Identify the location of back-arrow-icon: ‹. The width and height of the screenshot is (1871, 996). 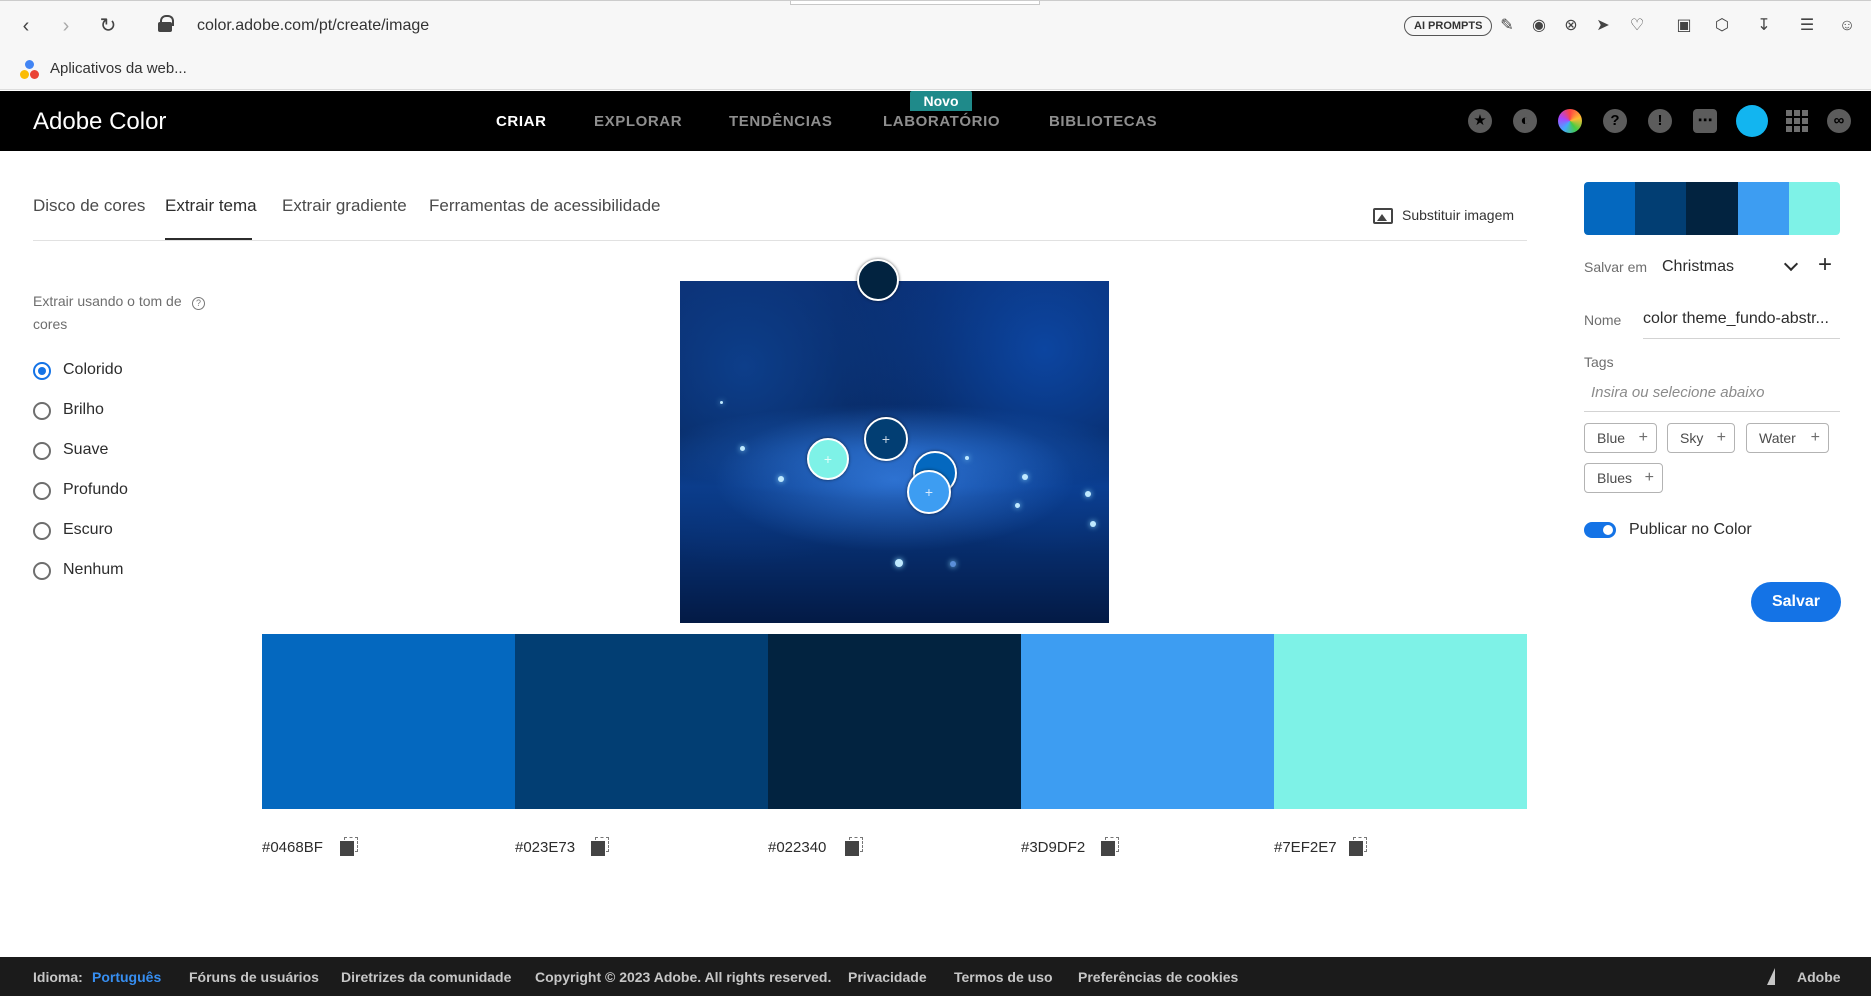
(26, 26).